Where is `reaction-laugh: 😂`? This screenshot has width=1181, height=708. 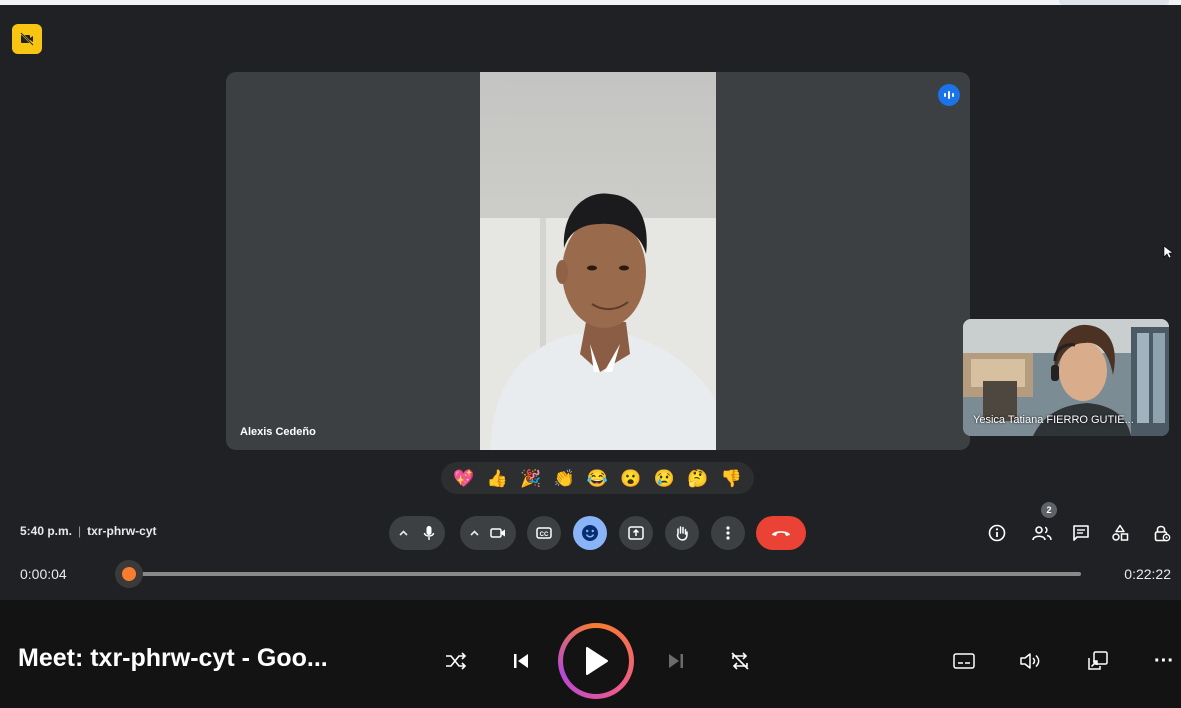 reaction-laugh: 😂 is located at coordinates (597, 478).